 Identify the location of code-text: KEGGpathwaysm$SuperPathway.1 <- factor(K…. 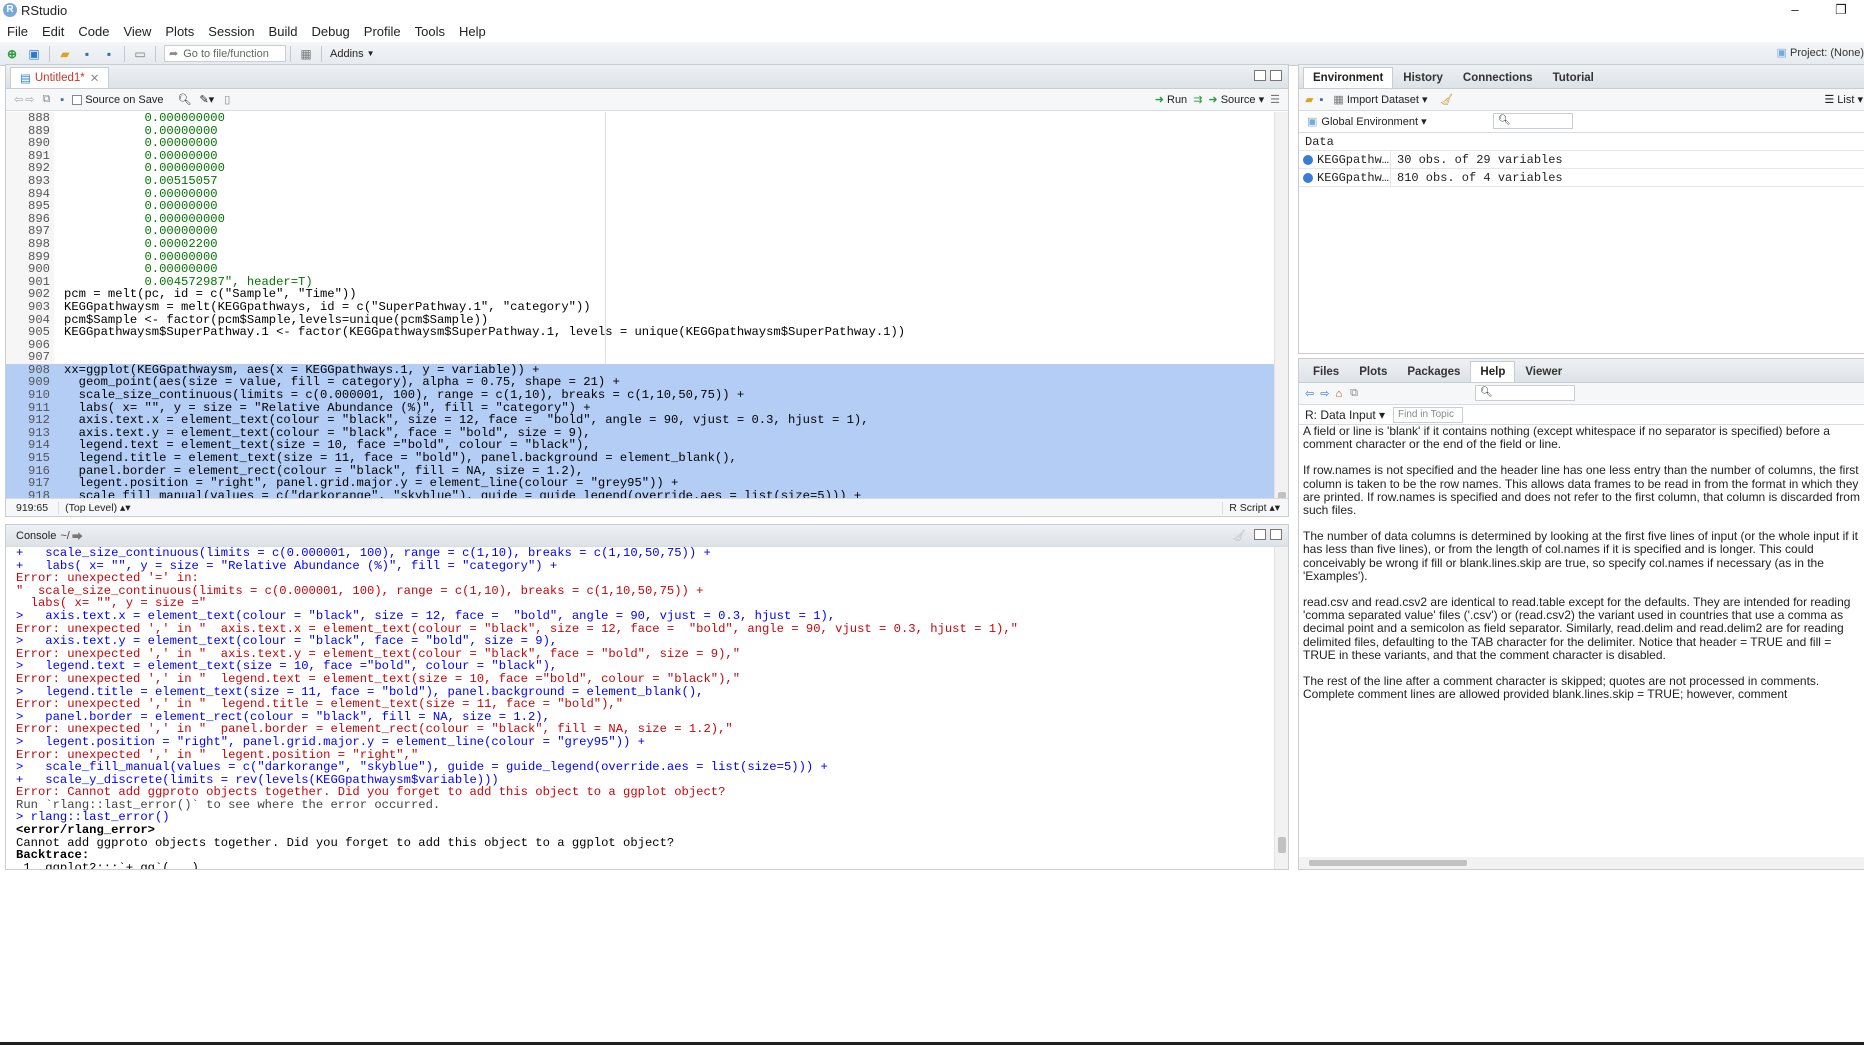
(485, 332).